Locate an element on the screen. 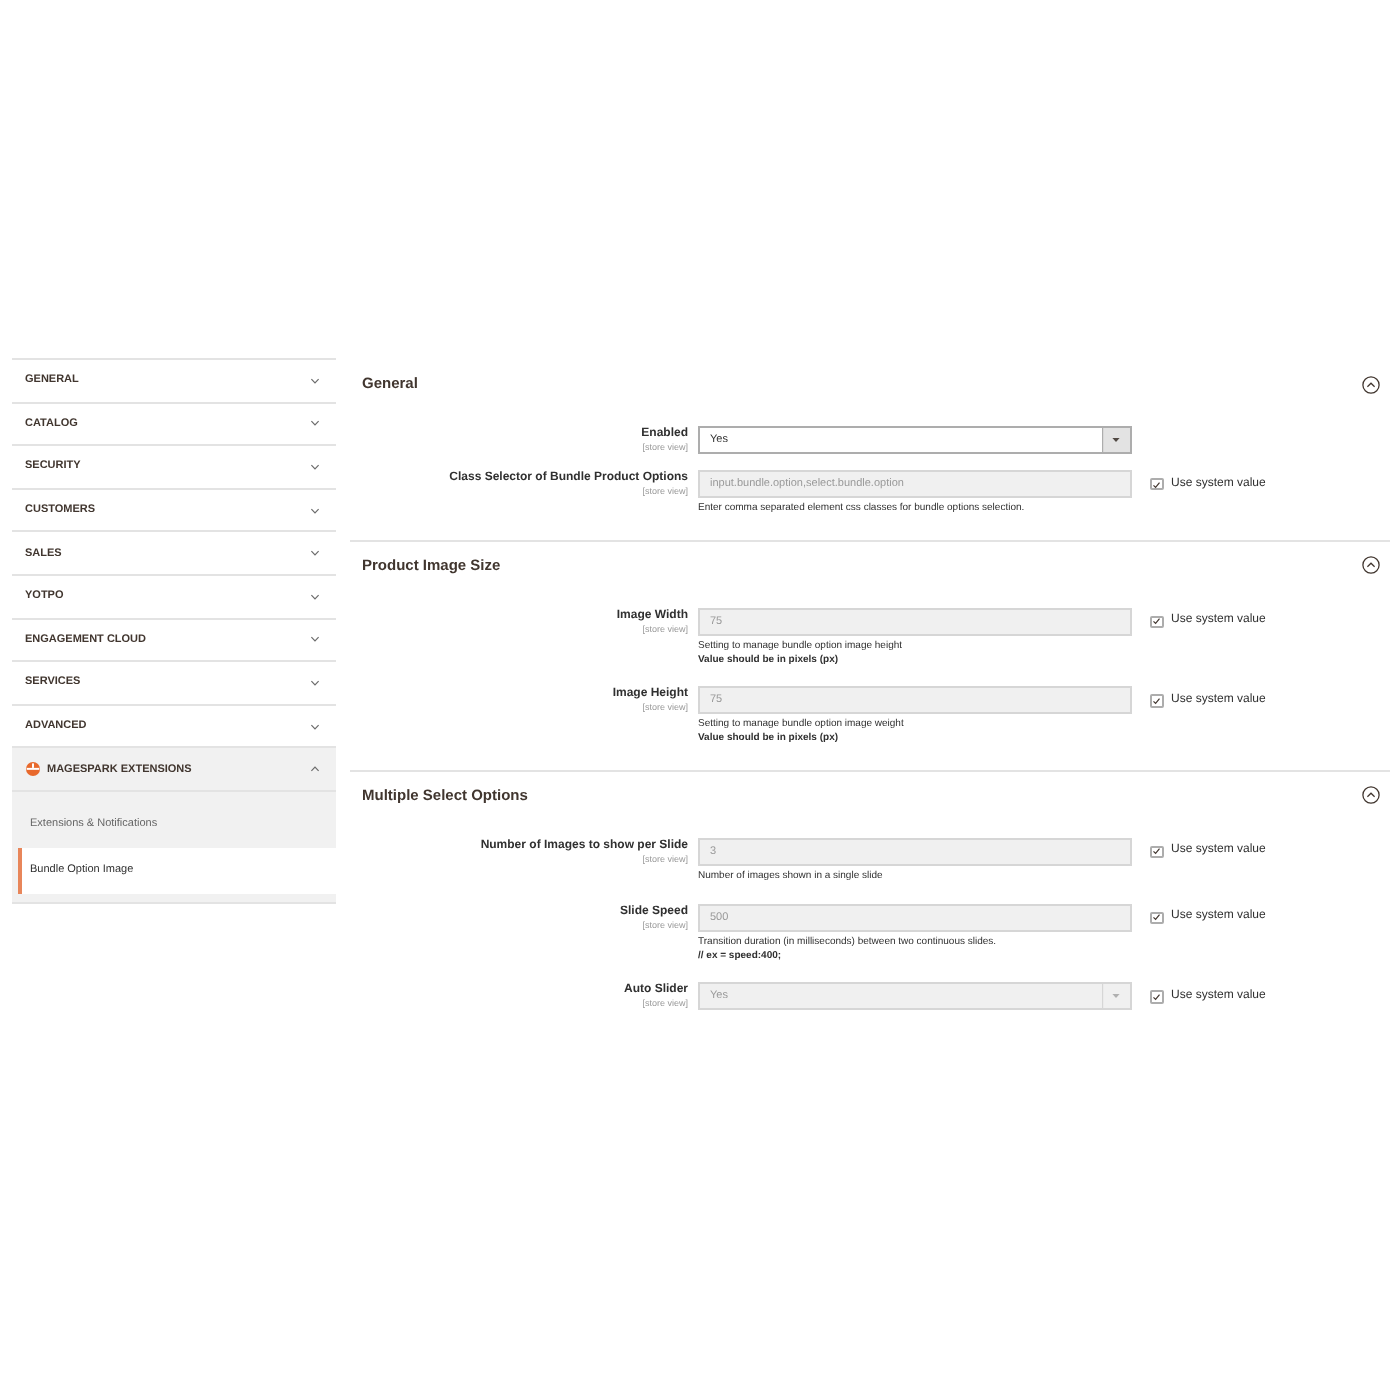 The image size is (1400, 1400). caret-icon is located at coordinates (1116, 440).